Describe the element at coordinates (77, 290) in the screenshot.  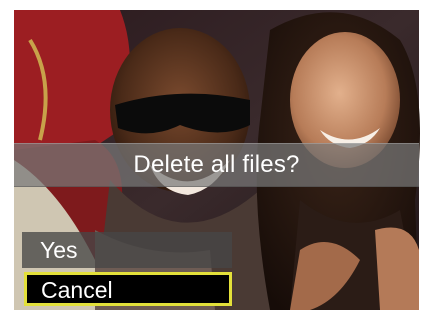
I see `option-cancel-label: Cancel` at that location.